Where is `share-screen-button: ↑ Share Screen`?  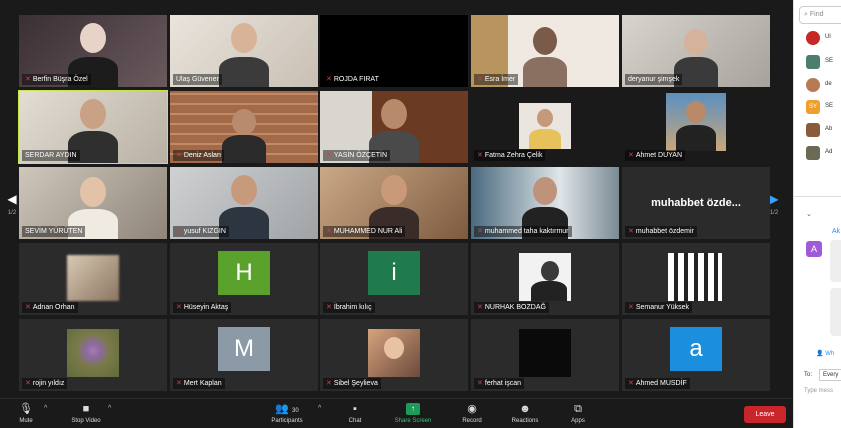
share-screen-button: ↑ Share Screen is located at coordinates (413, 413).